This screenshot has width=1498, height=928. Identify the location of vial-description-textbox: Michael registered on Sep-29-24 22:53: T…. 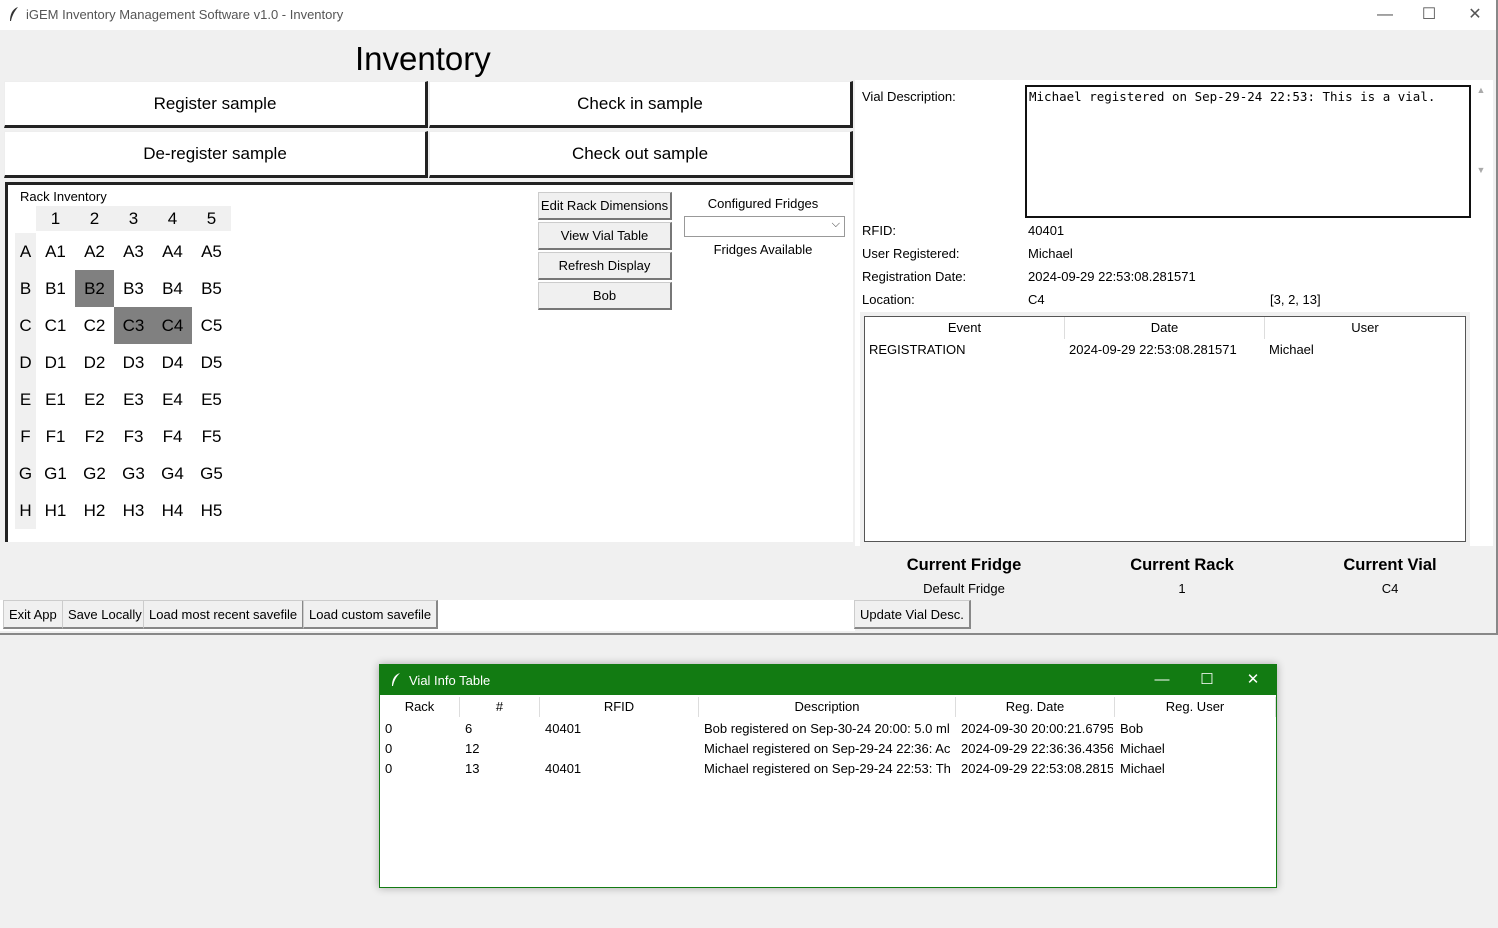
(1248, 151).